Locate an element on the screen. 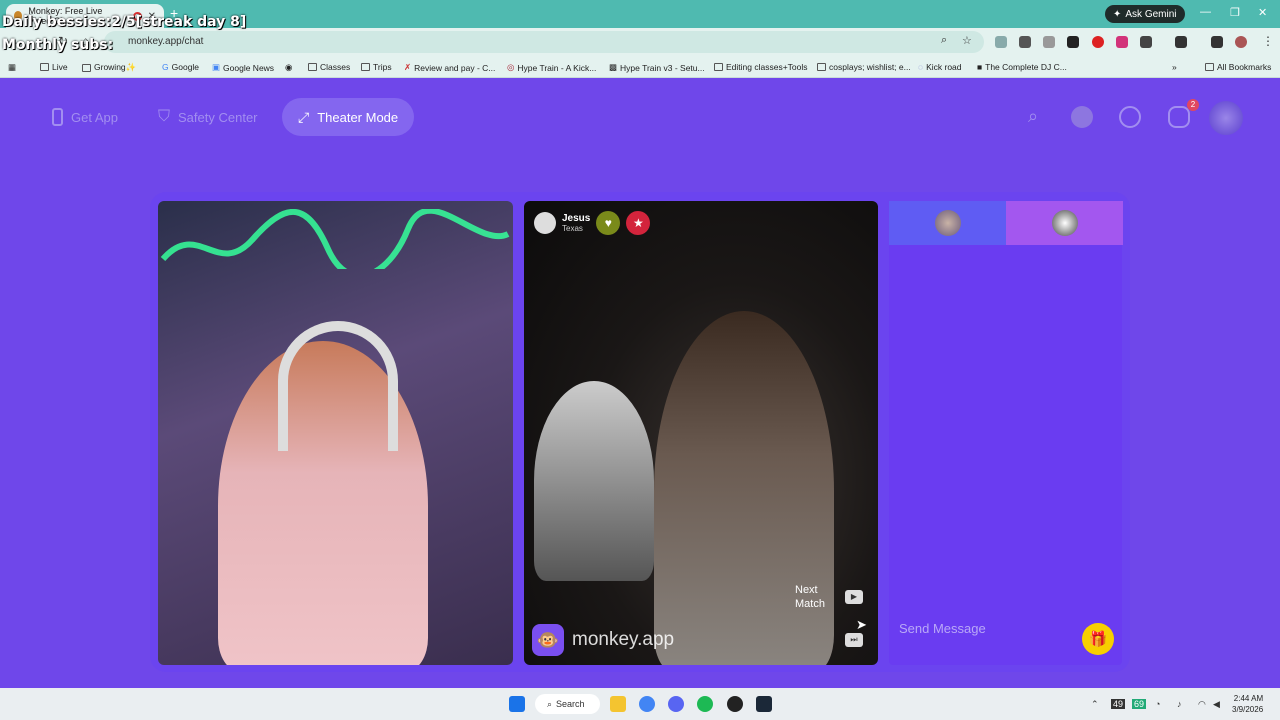 Image resolution: width=1280 pixels, height=720 pixels. volume-icon: ◀ is located at coordinates (1216, 704).